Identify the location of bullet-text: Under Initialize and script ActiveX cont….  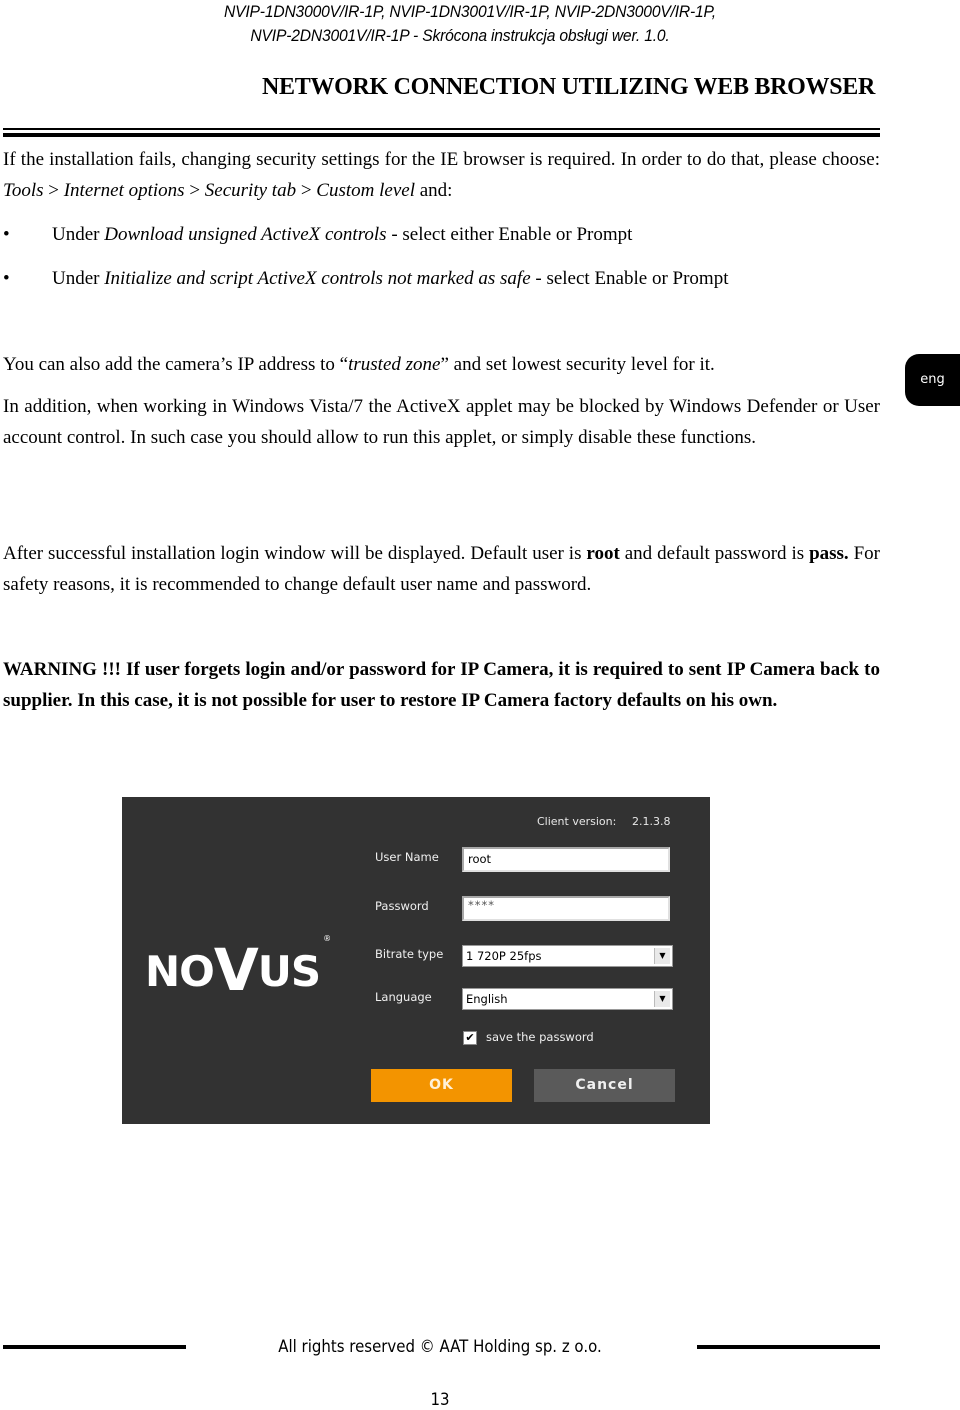
(390, 279).